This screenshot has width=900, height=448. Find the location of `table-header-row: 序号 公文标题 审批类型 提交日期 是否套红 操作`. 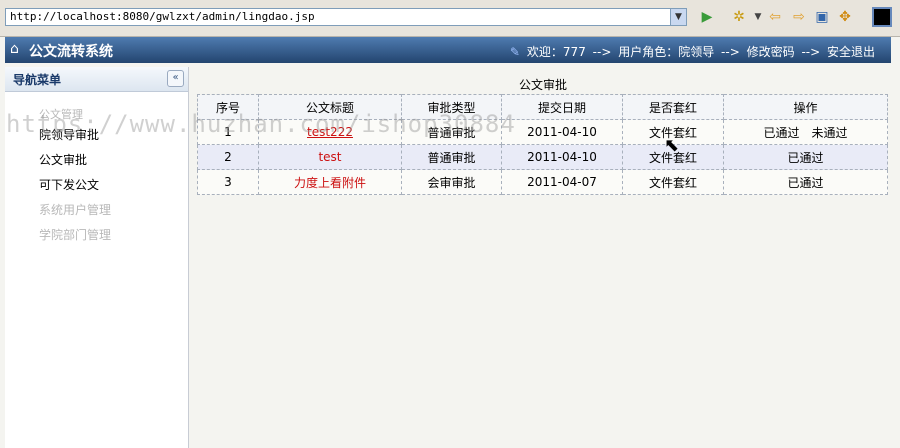

table-header-row: 序号 公文标题 审批类型 提交日期 是否套红 操作 is located at coordinates (542, 107).